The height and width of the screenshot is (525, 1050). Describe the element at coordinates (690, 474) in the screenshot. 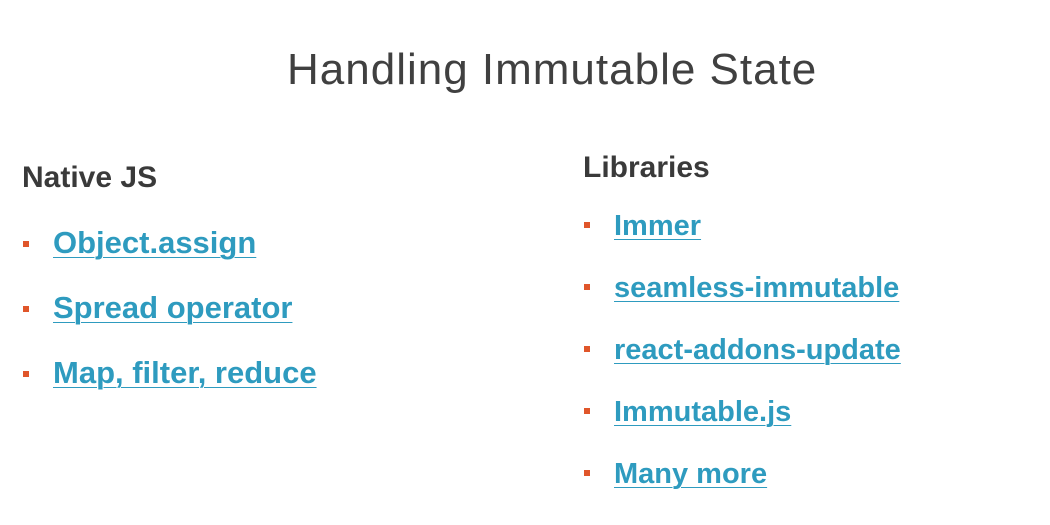

I see `many-more-link: Many more` at that location.